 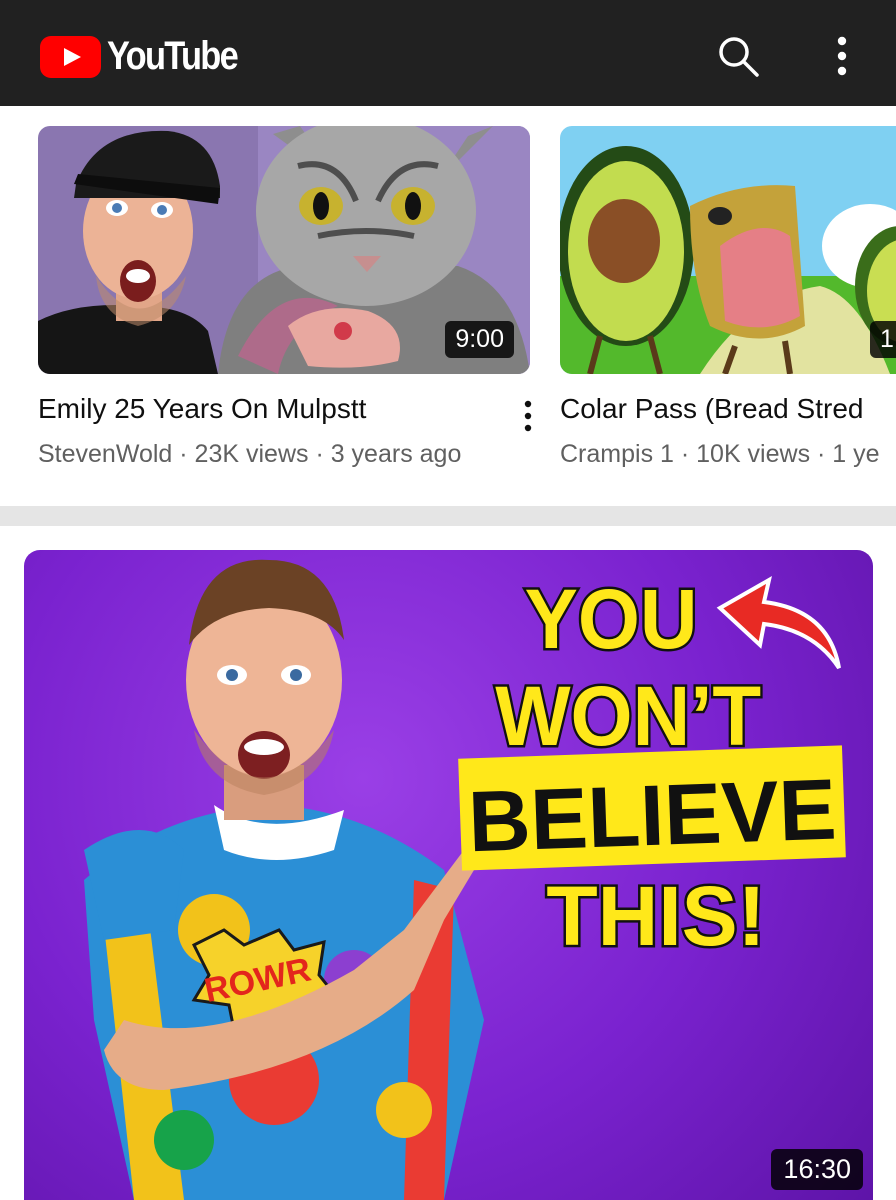 What do you see at coordinates (173, 56) in the screenshot?
I see `logo-wordmark: YouTube` at bounding box center [173, 56].